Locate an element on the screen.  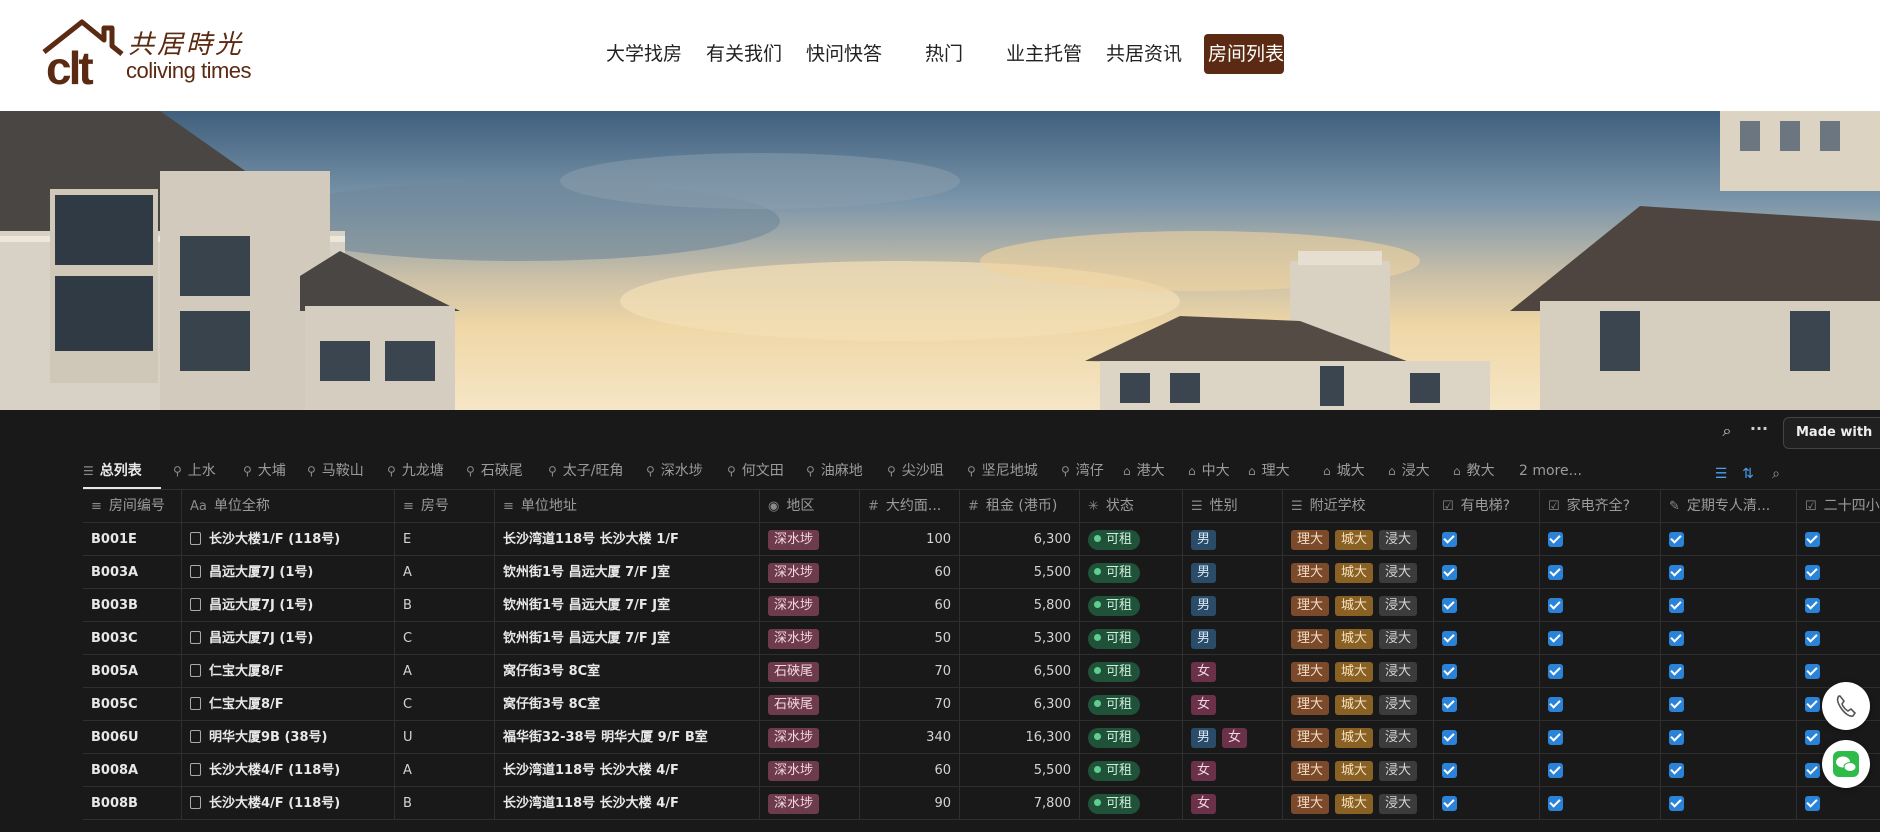
phone-button is located at coordinates (1846, 706).